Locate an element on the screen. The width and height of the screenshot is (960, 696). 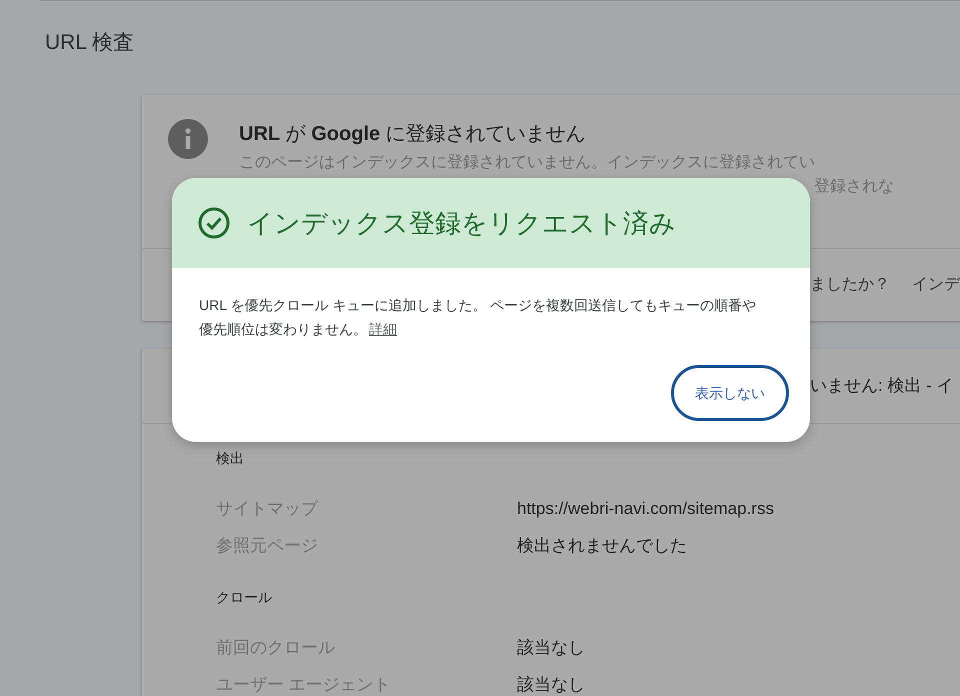
check-circle-icon is located at coordinates (214, 223).